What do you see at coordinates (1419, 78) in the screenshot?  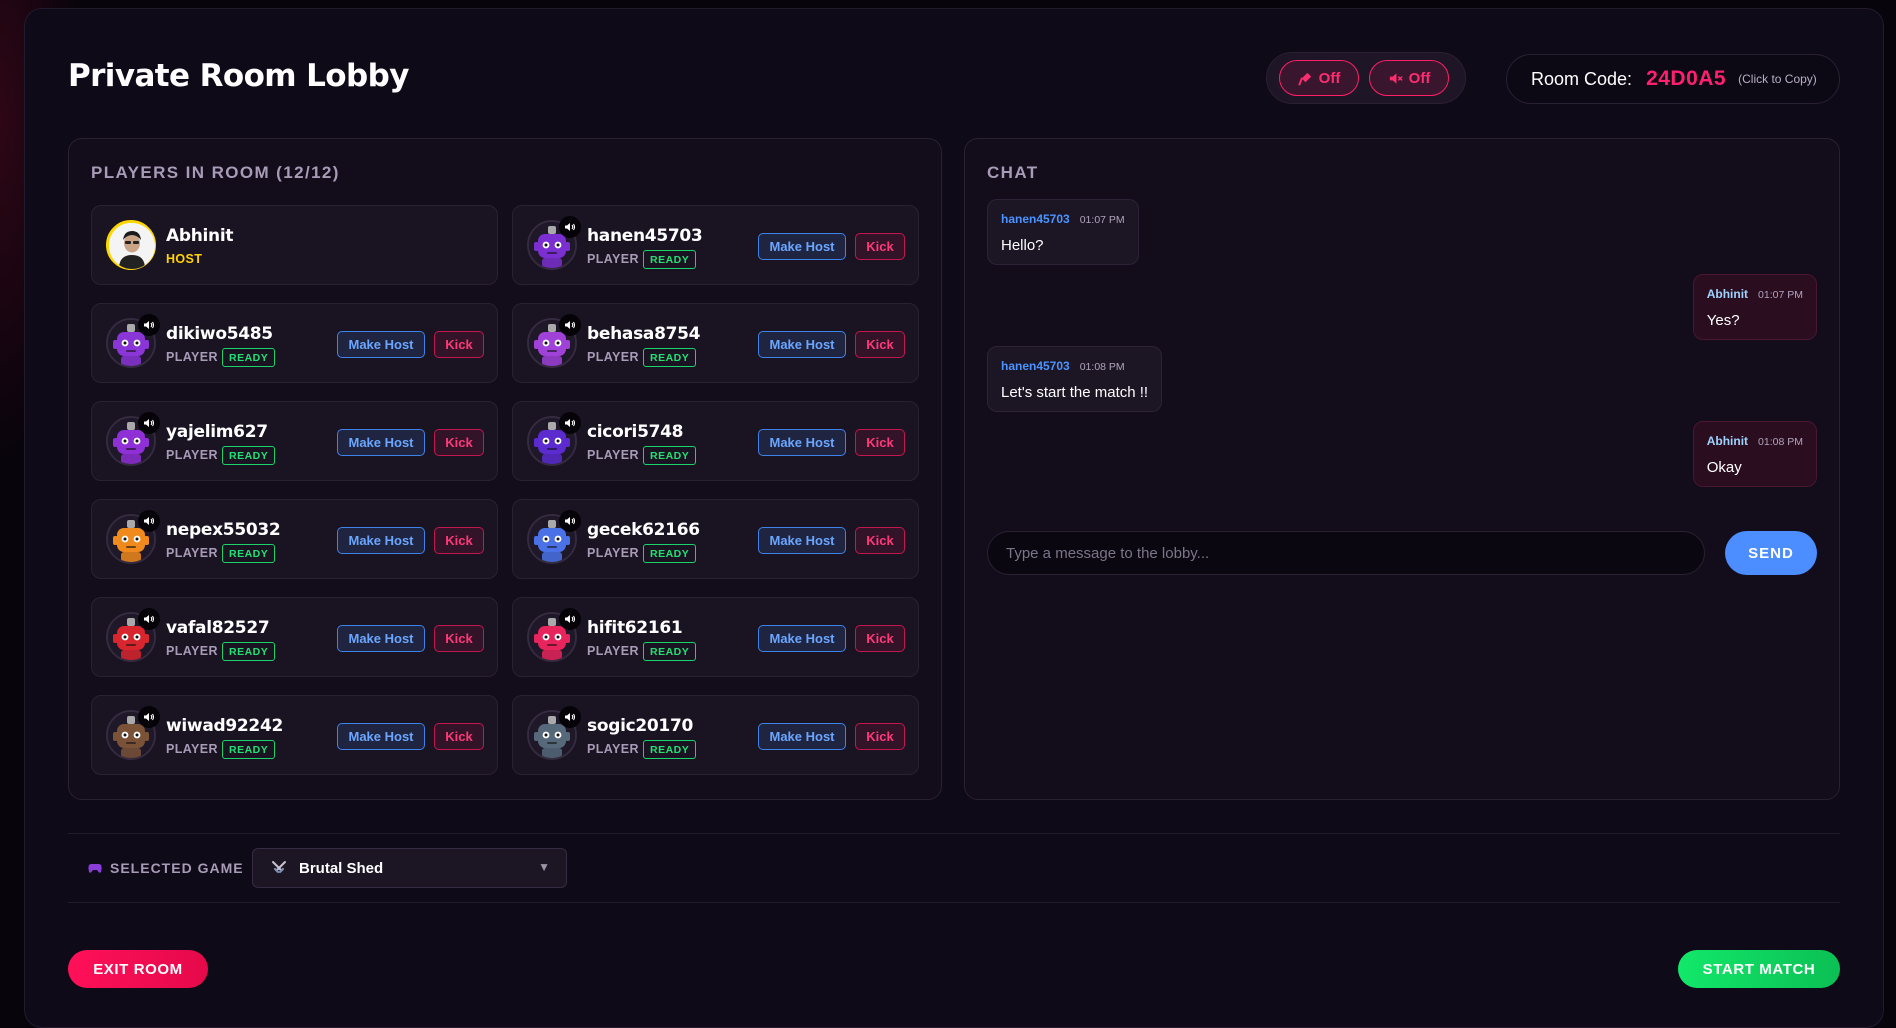 I see `speaker-toggle-label: Off` at bounding box center [1419, 78].